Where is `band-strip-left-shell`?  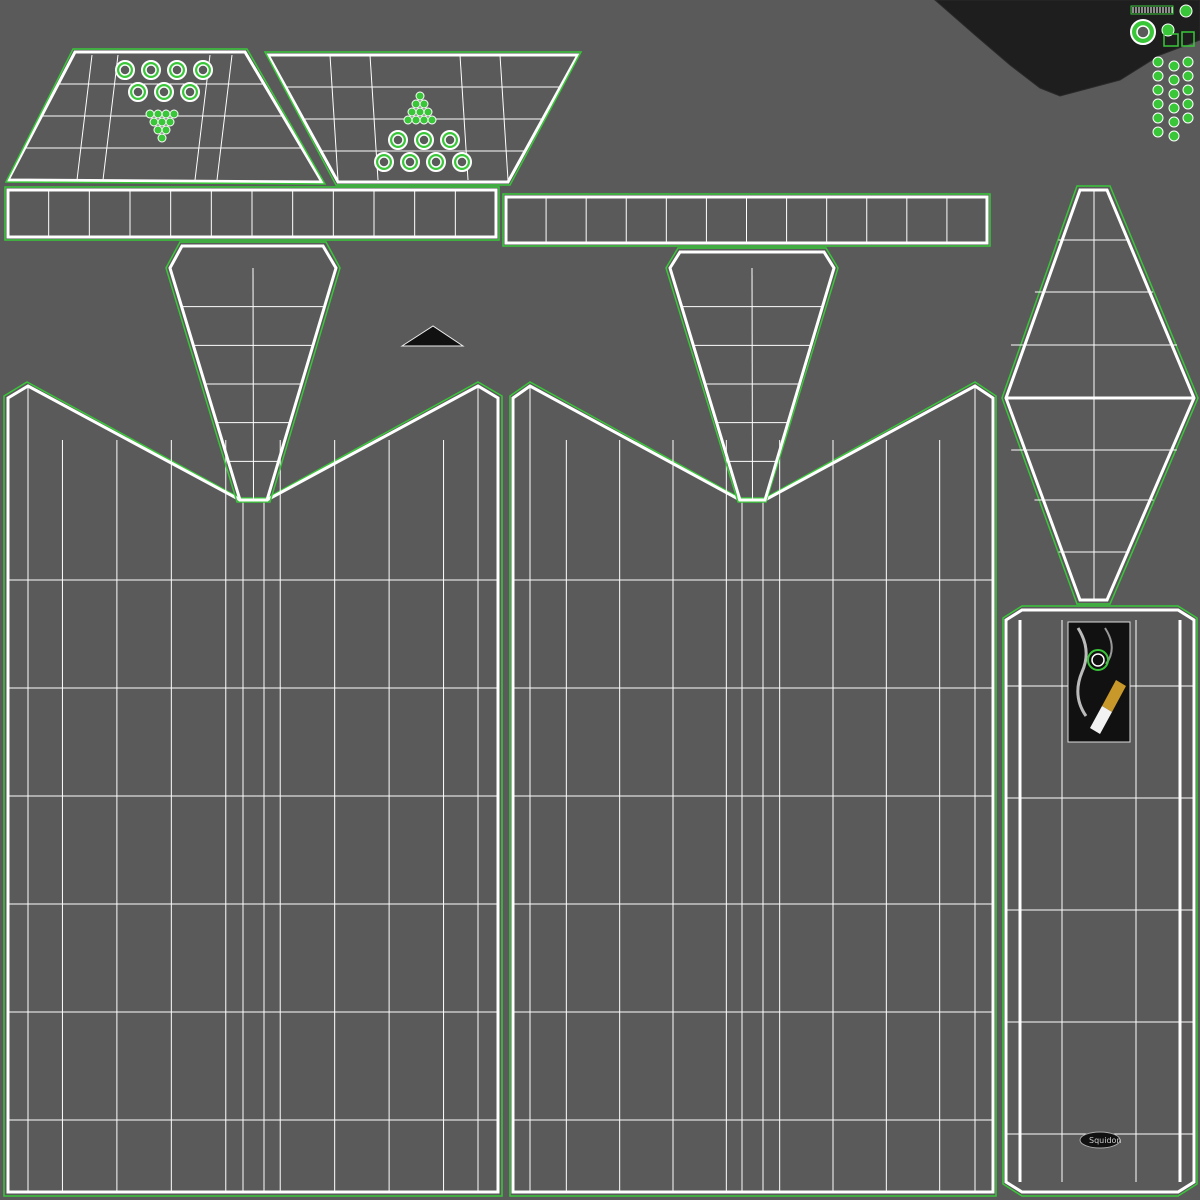 band-strip-left-shell is located at coordinates (252, 213).